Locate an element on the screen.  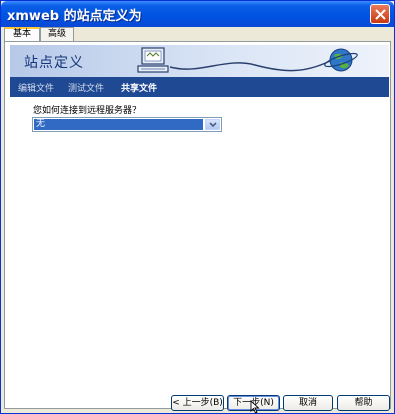
banner-illustration is located at coordinates (247, 60).